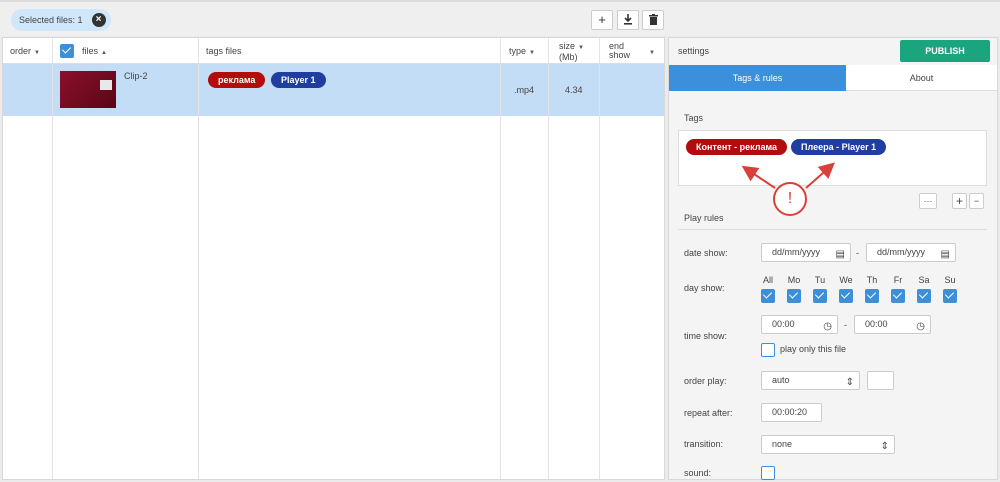 The image size is (1000, 482). Describe the element at coordinates (571, 55) in the screenshot. I see `size-column-header: size ▼ (Mb)` at that location.